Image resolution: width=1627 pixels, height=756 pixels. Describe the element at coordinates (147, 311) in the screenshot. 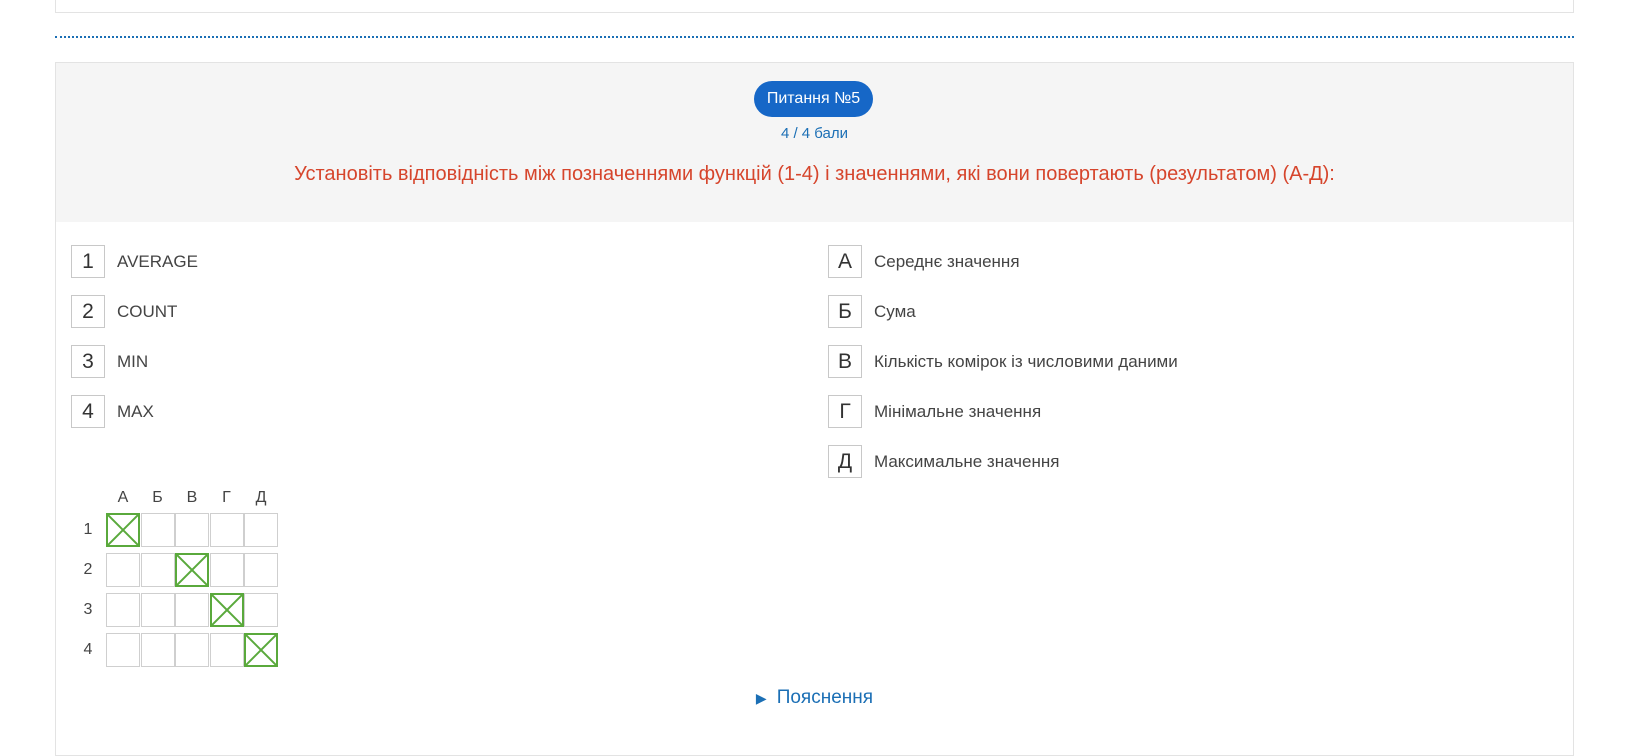

I see `left-item-text: COUNT` at that location.